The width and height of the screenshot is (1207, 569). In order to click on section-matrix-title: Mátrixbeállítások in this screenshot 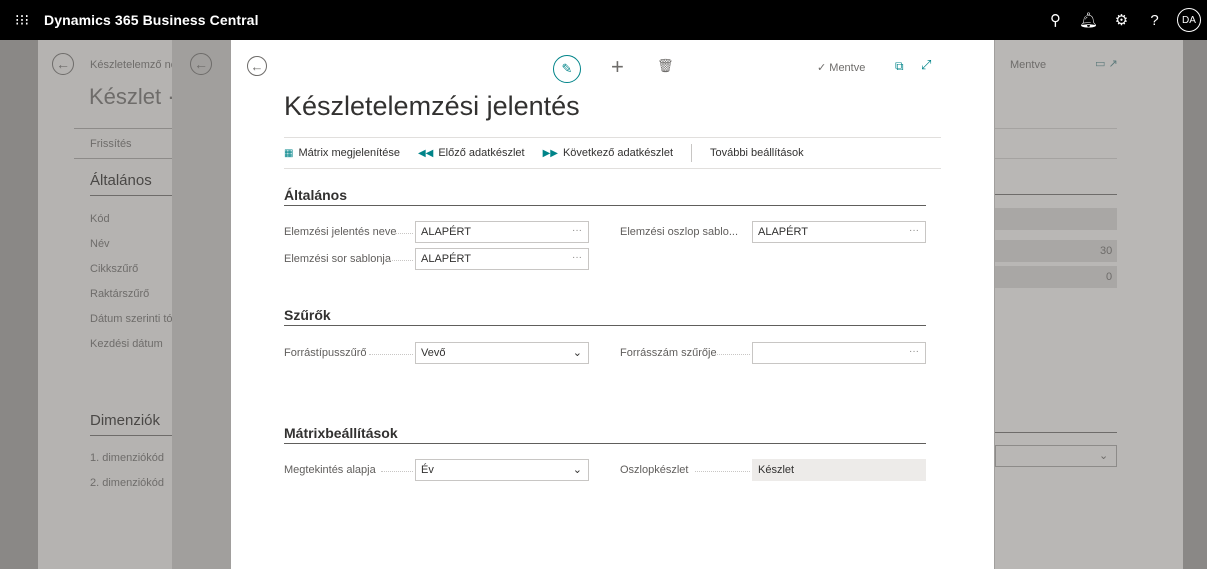, I will do `click(341, 433)`.